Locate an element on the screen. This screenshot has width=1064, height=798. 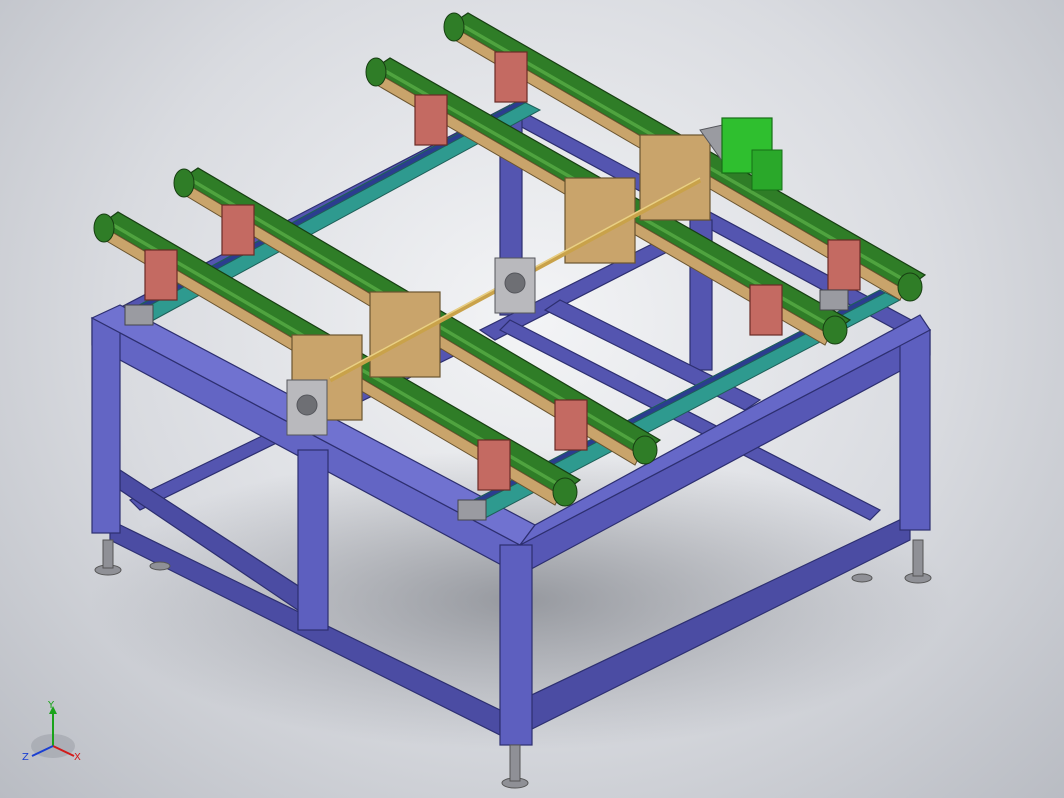
x-axis-label: X is located at coordinates (77, 757).